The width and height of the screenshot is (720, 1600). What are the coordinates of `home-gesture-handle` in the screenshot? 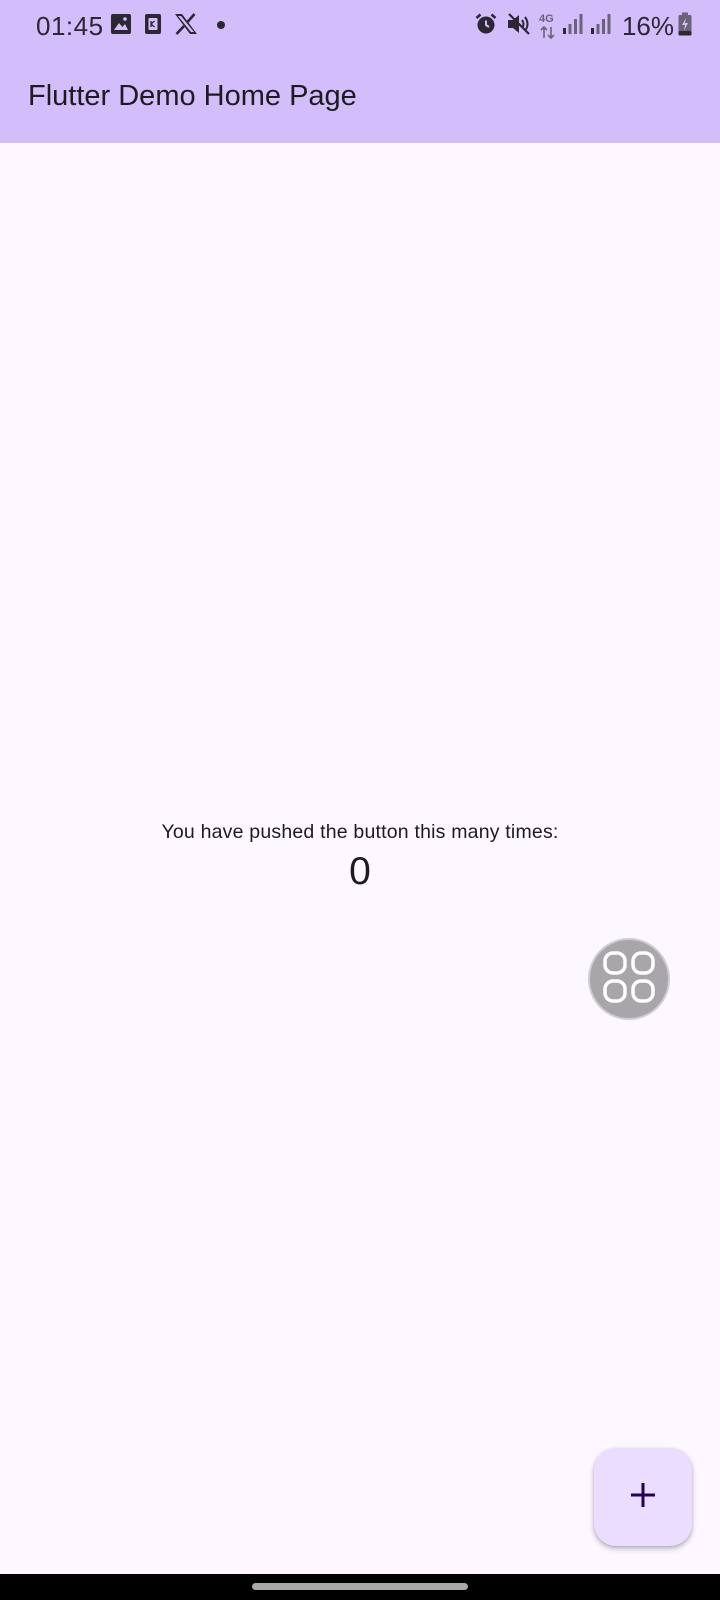 It's located at (360, 1586).